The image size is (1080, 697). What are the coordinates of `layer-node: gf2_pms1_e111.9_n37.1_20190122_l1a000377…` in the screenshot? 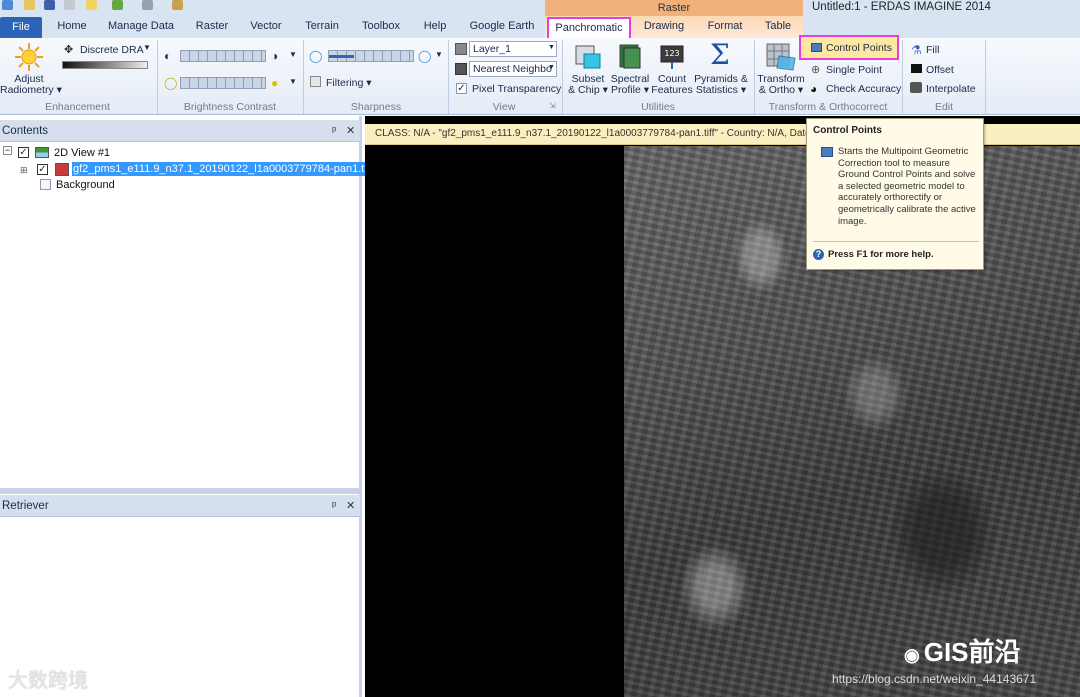 It's located at (223, 169).